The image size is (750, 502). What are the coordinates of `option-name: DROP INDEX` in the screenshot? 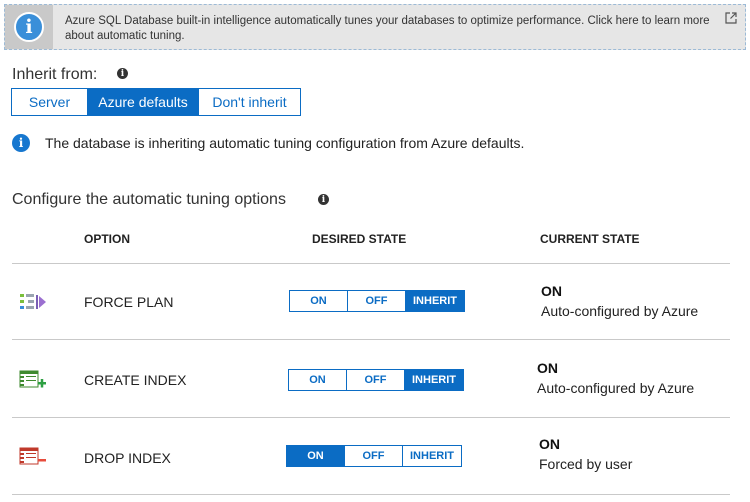 It's located at (127, 458).